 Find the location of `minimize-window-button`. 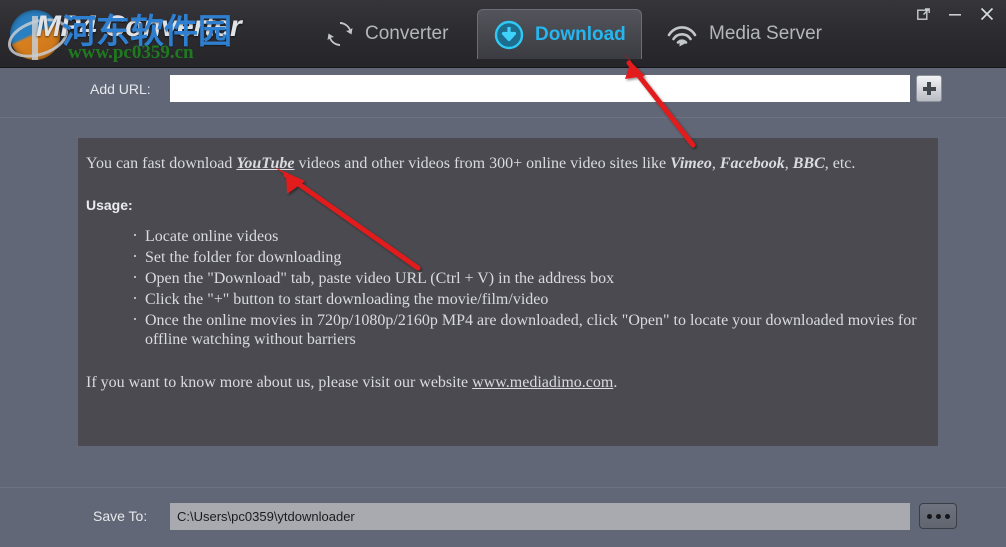

minimize-window-button is located at coordinates (955, 14).